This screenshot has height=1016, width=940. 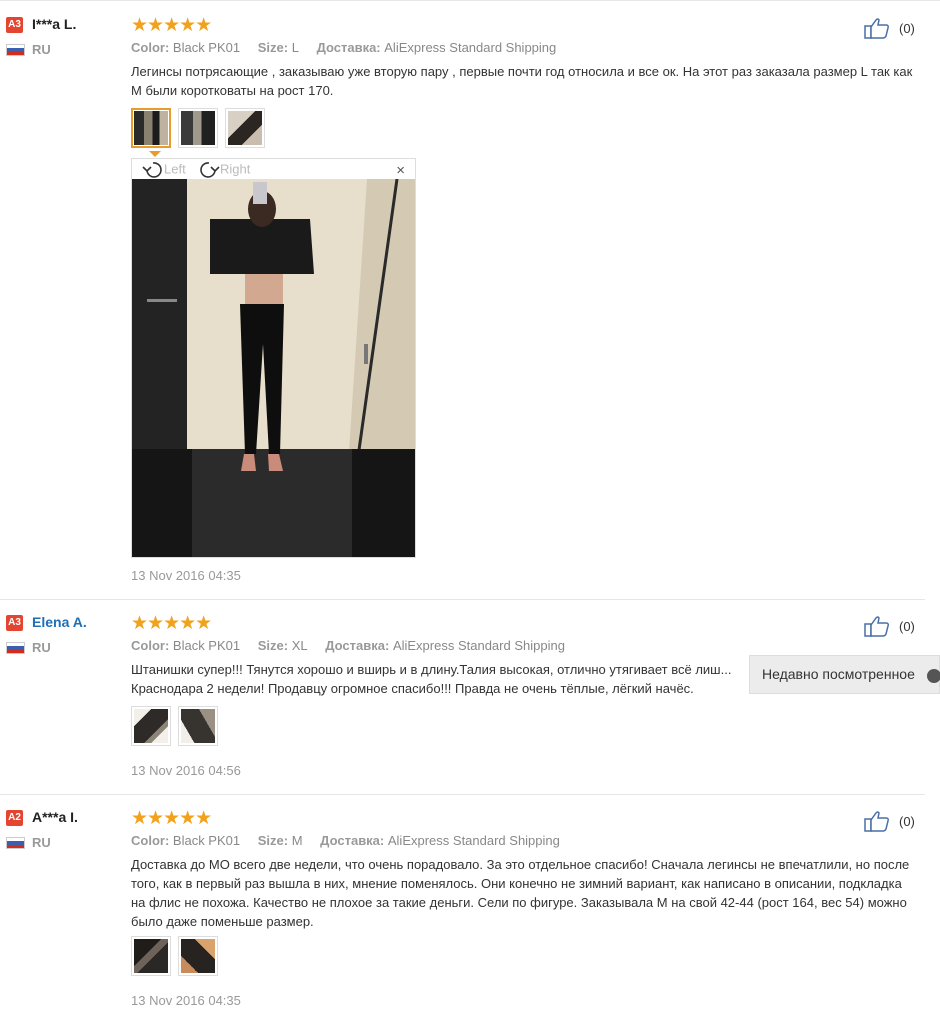 What do you see at coordinates (164, 170) in the screenshot?
I see `rotate-left-button: Left` at bounding box center [164, 170].